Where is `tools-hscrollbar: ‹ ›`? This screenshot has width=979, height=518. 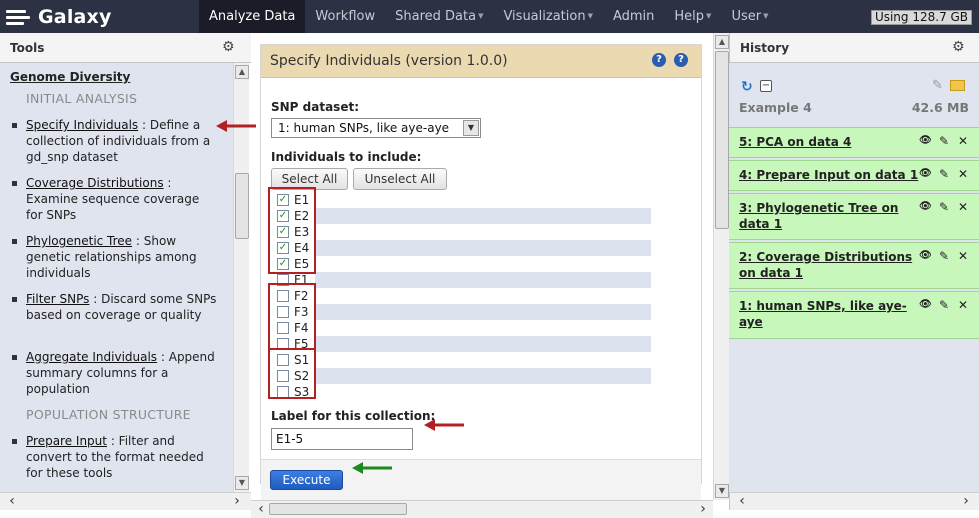 tools-hscrollbar: ‹ › is located at coordinates (125, 501).